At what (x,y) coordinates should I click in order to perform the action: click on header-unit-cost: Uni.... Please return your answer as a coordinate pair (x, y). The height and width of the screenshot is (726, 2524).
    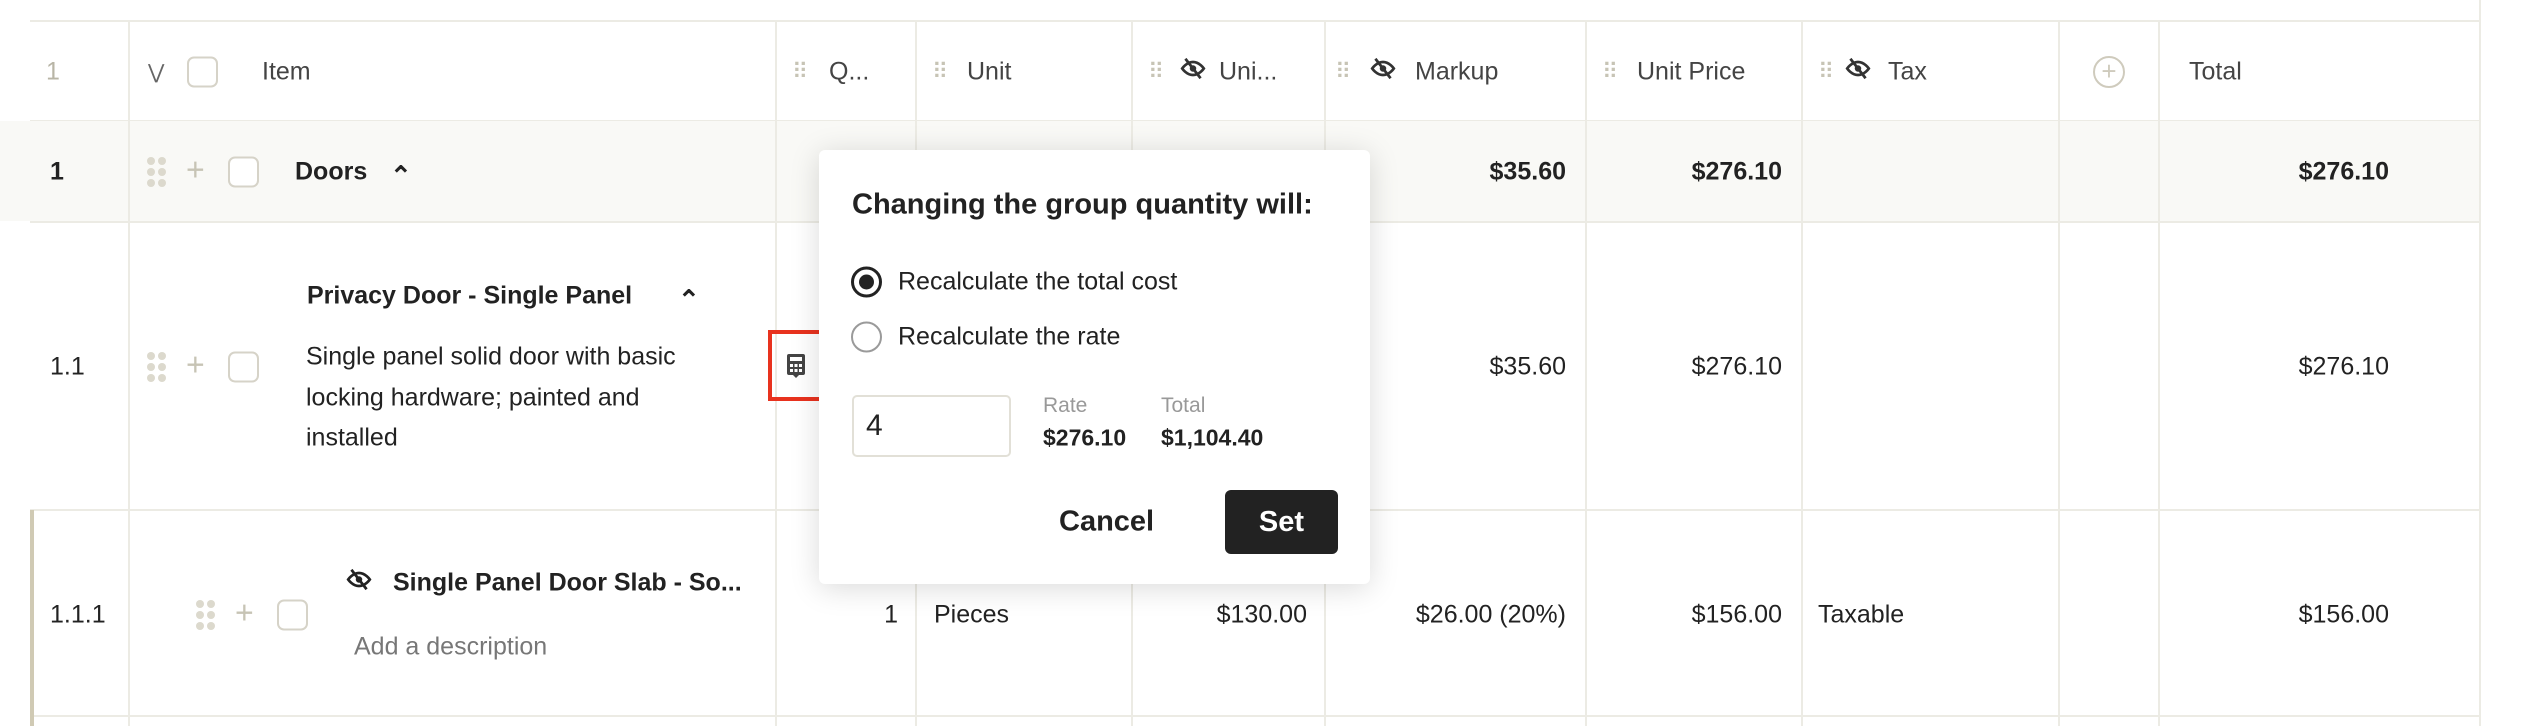
    Looking at the image, I should click on (1248, 72).